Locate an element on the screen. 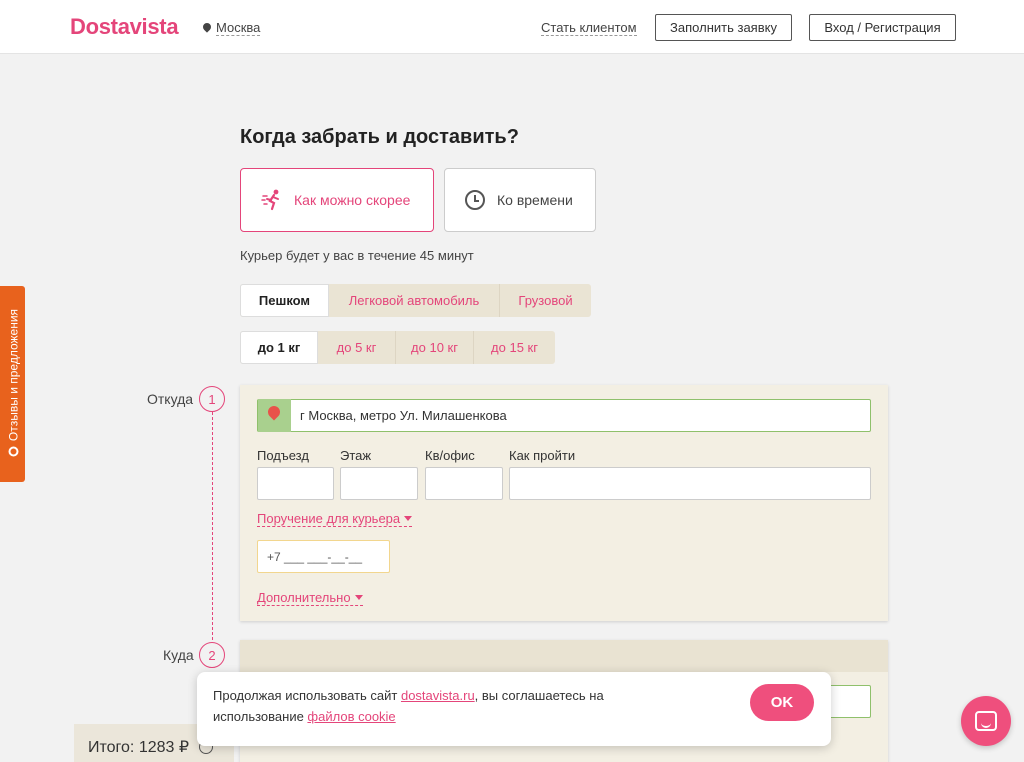 The height and width of the screenshot is (762, 1024). weight-selector: до 1 кг до 5 кг до 10 кг до 15 кг is located at coordinates (397, 347).